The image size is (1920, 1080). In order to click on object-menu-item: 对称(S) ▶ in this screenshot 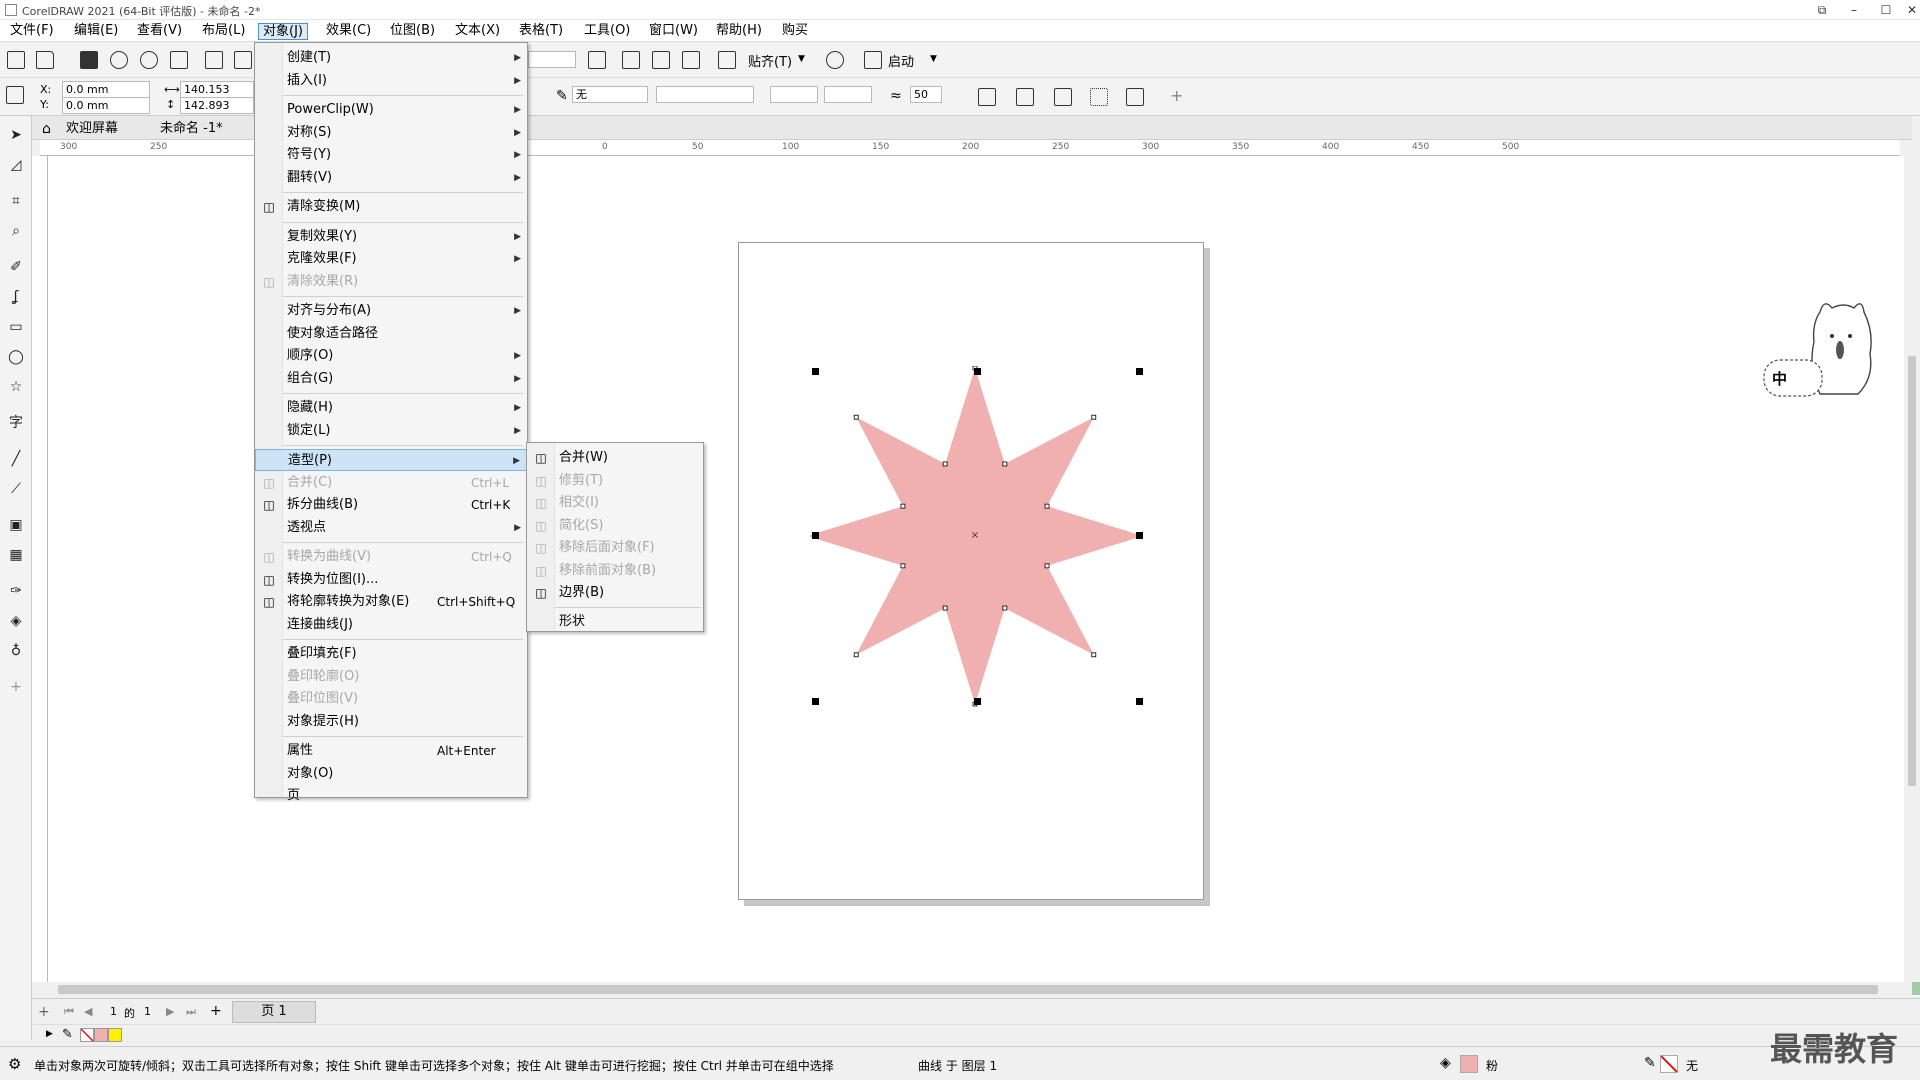, I will do `click(391, 133)`.